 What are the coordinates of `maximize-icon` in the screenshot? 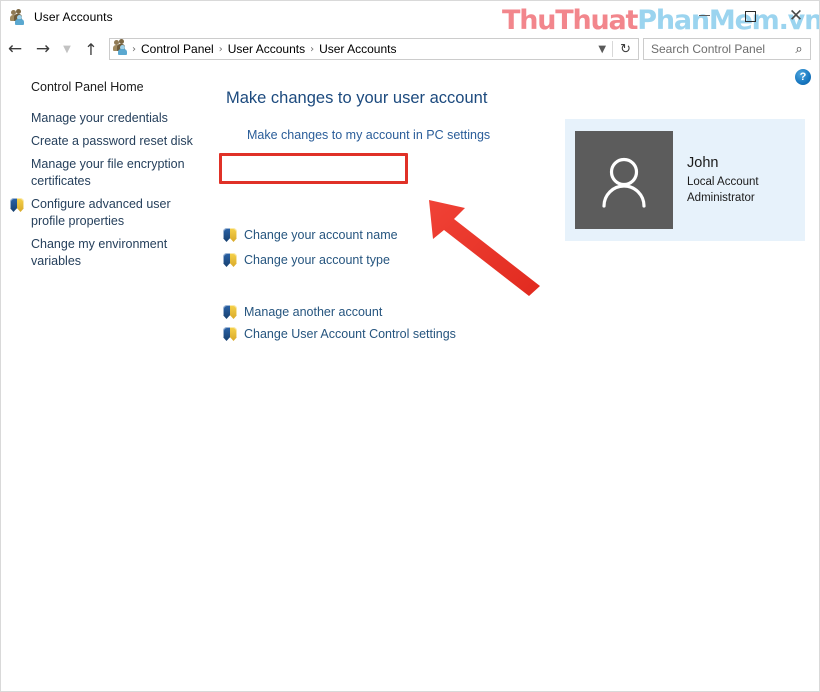 It's located at (750, 16).